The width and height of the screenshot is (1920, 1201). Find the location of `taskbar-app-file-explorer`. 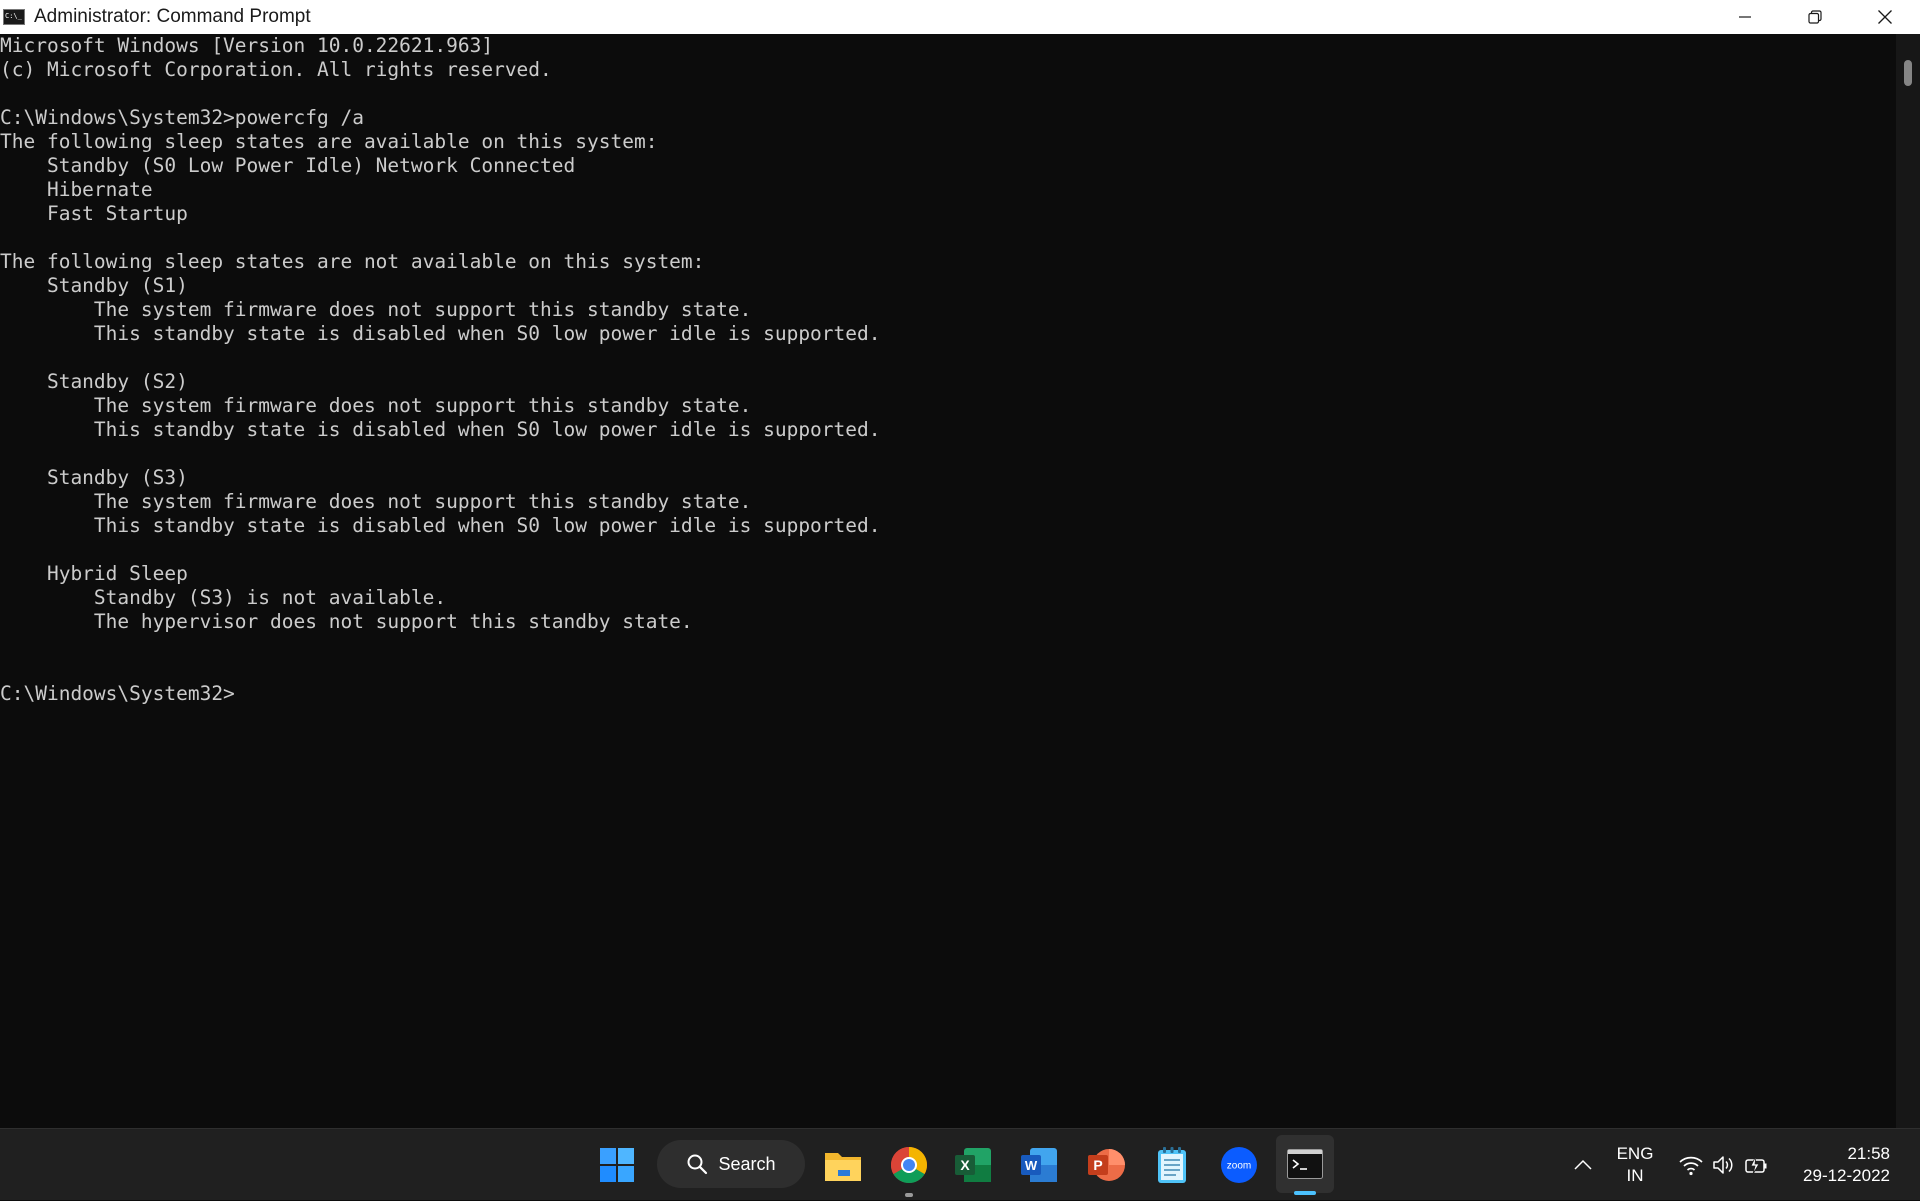

taskbar-app-file-explorer is located at coordinates (843, 1165).